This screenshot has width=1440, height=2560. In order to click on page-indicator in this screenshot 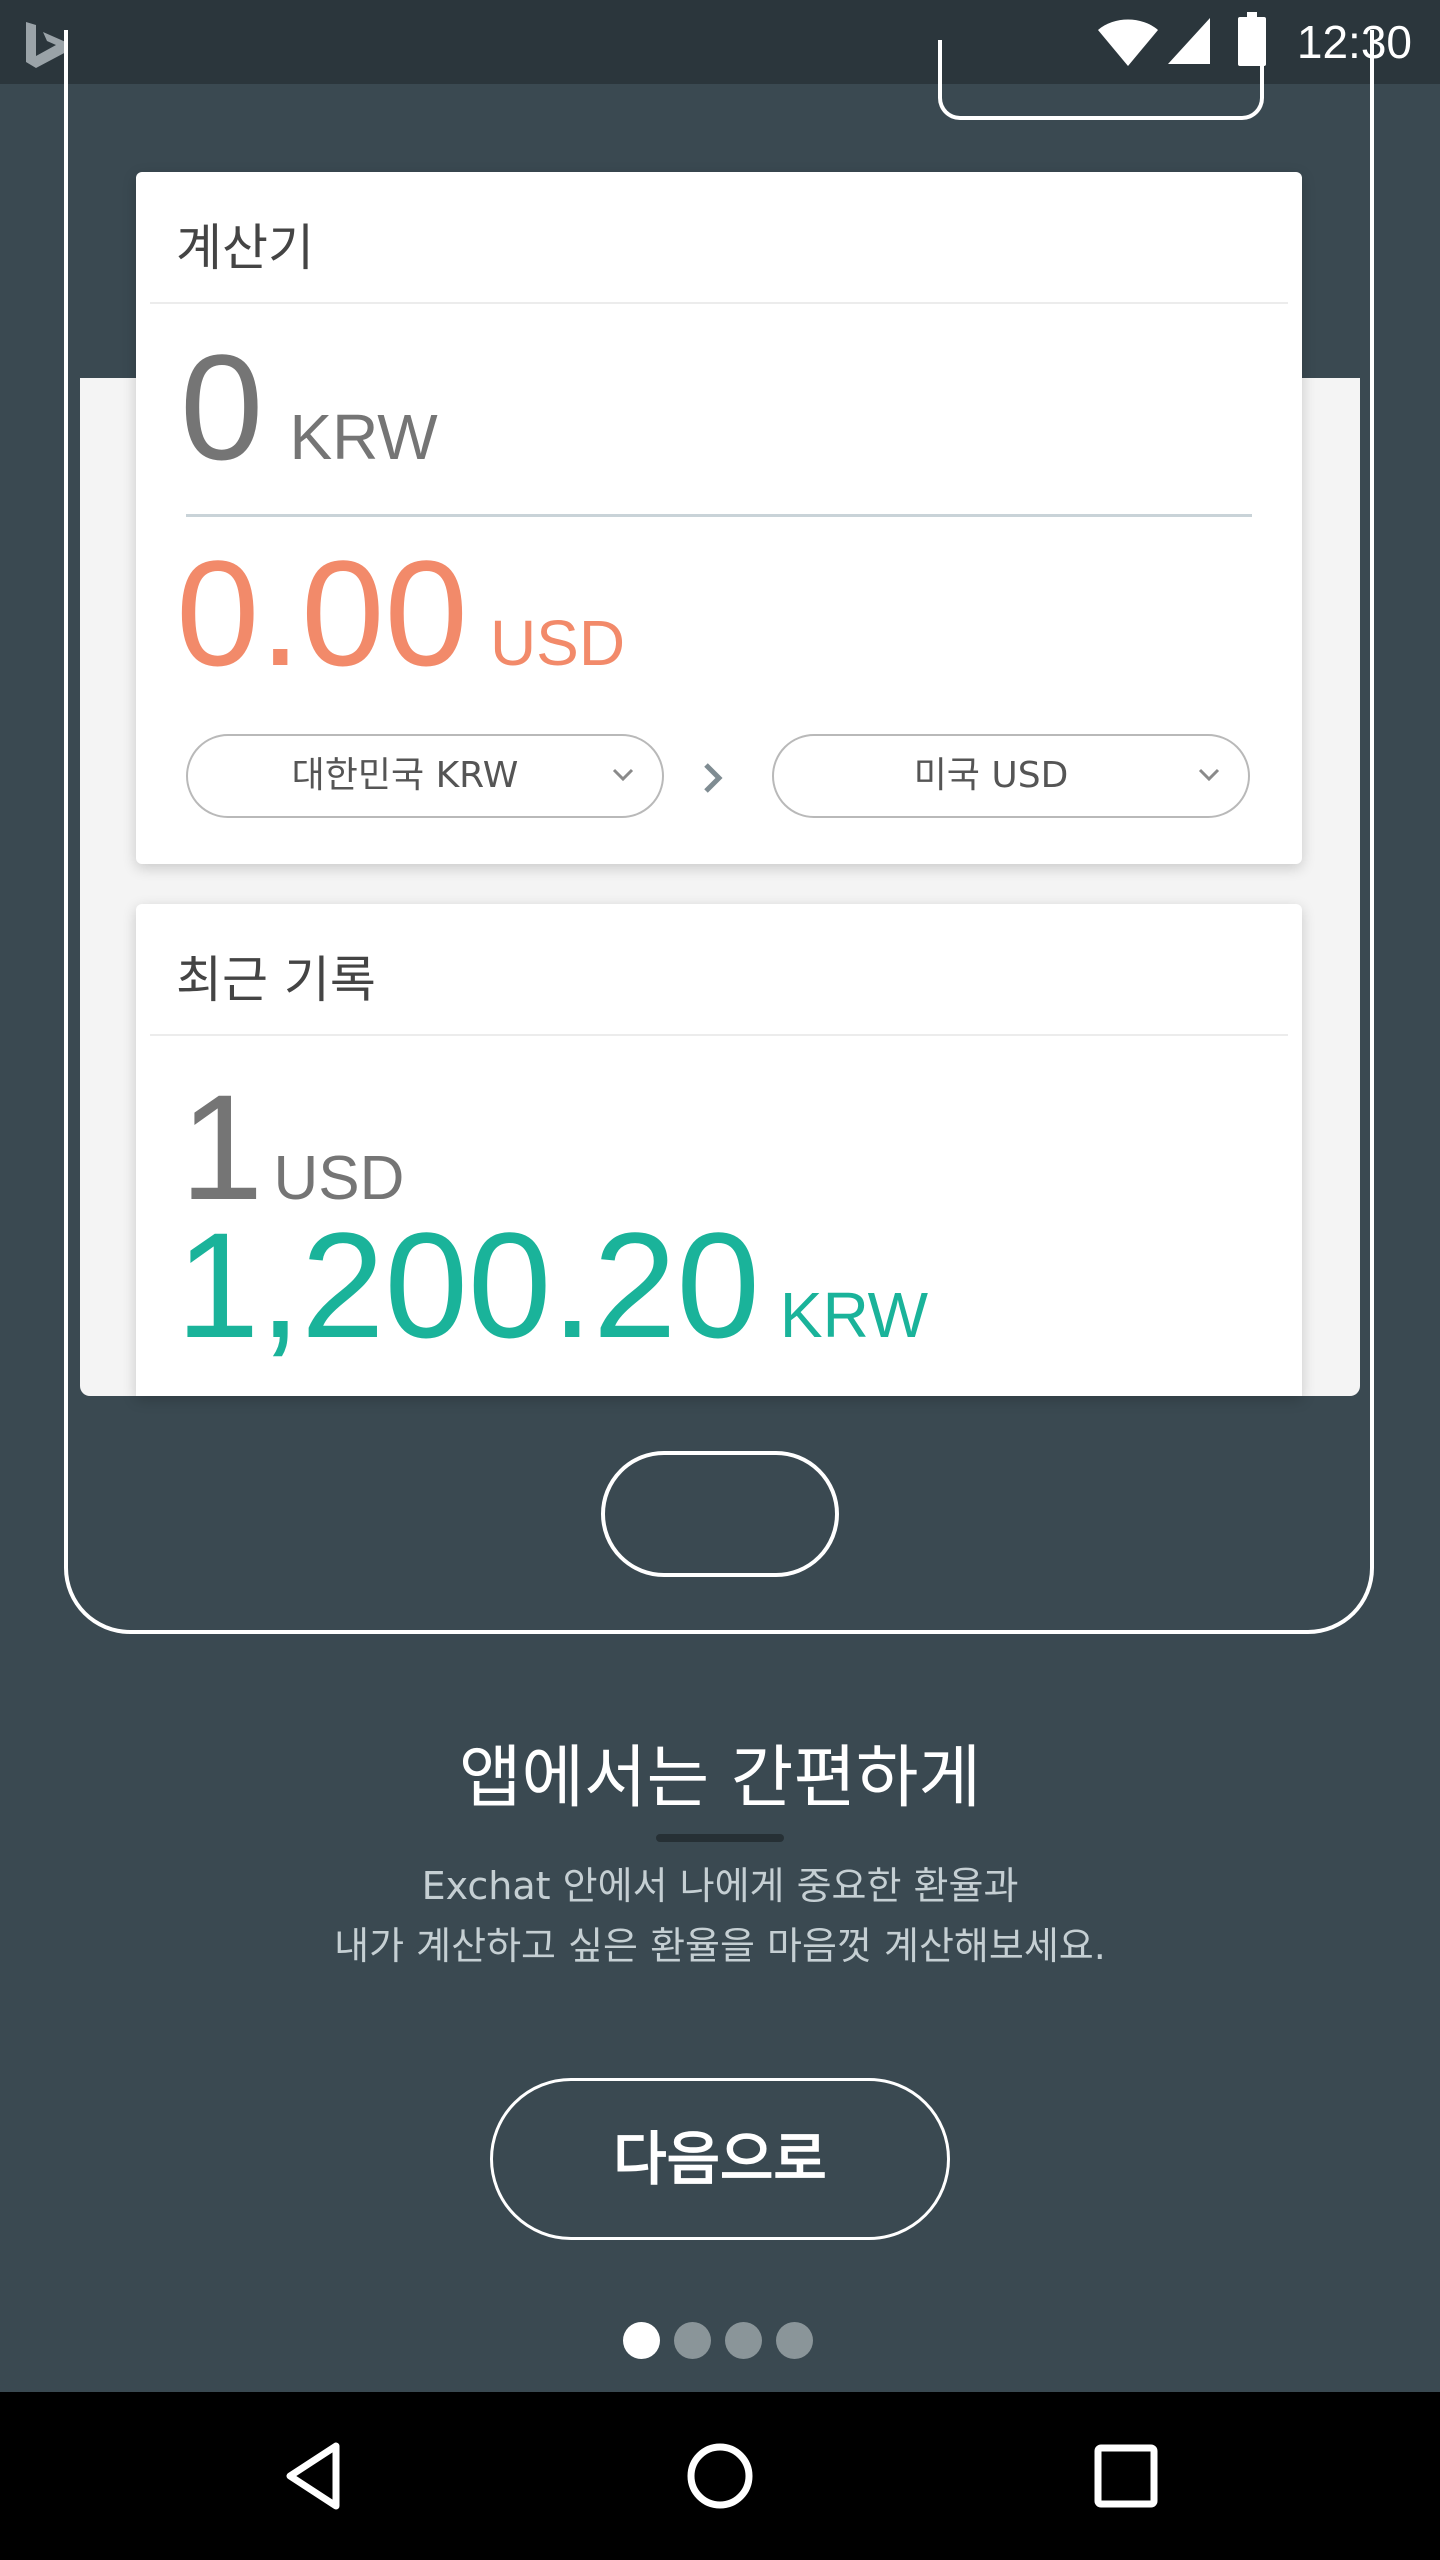, I will do `click(718, 2341)`.